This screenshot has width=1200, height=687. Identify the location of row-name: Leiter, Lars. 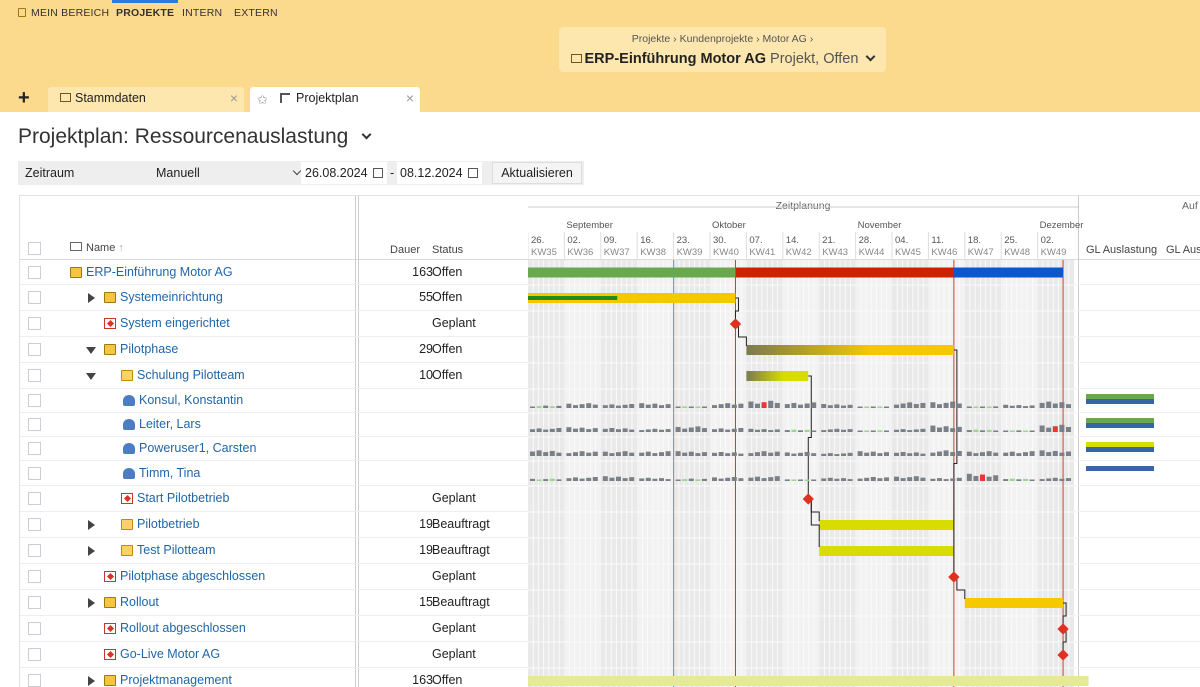
(170, 424).